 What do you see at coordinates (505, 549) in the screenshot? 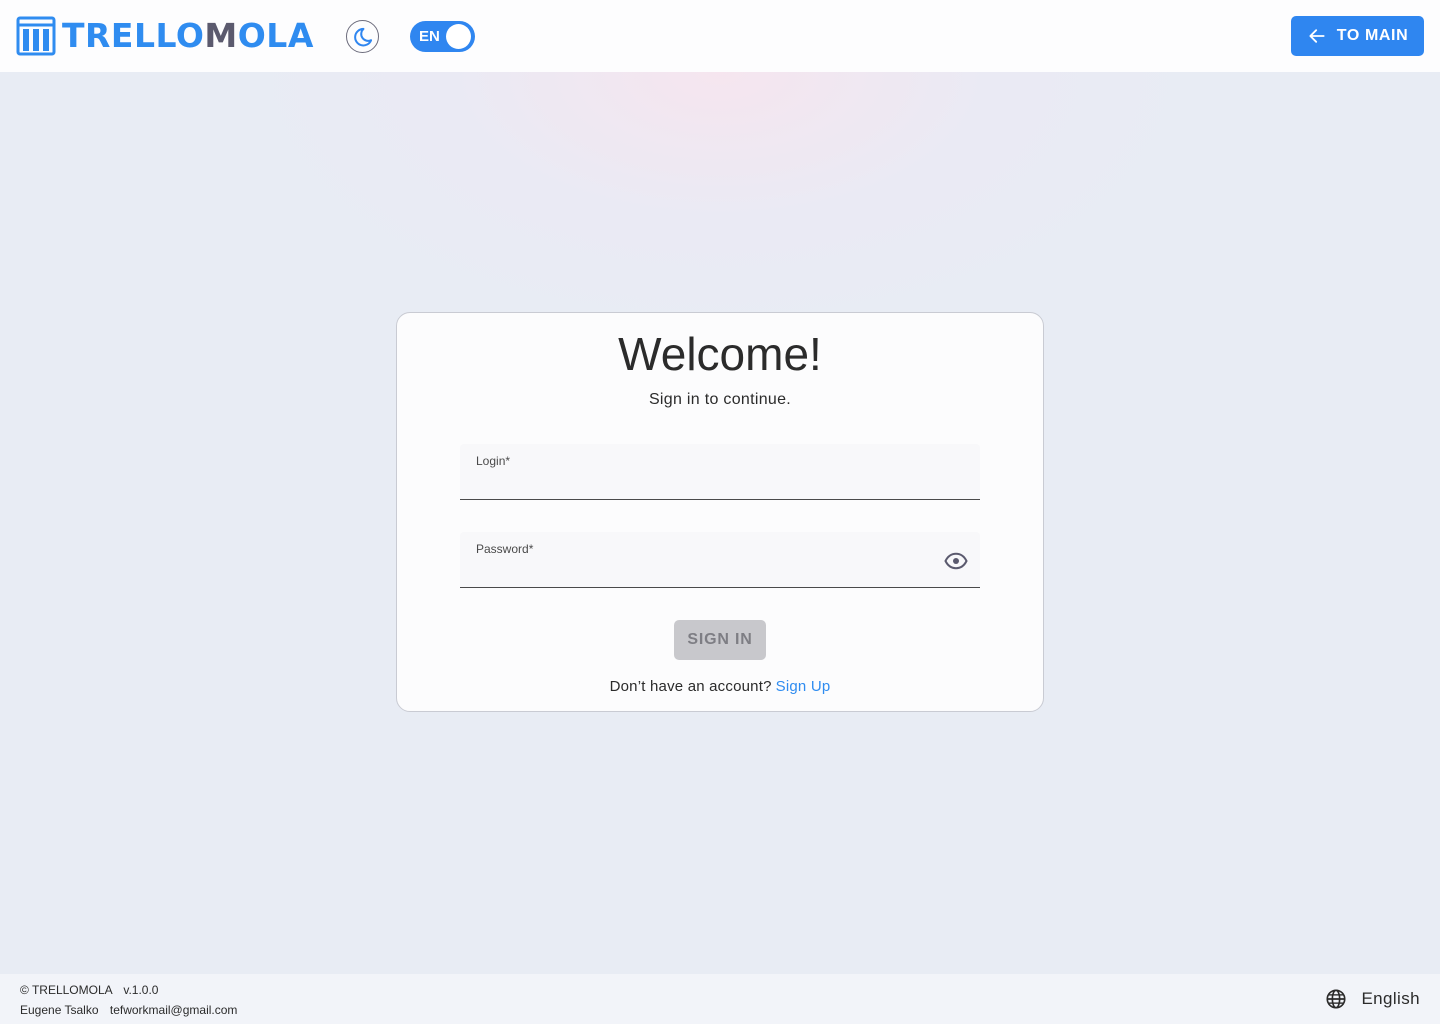
I see `password-field-label: Password*` at bounding box center [505, 549].